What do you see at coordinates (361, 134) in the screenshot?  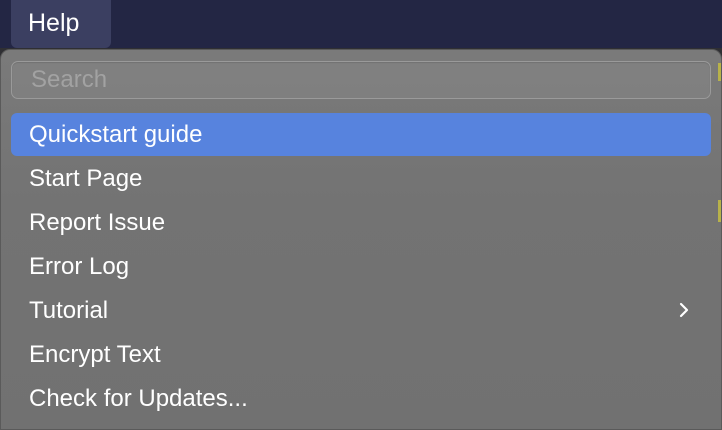 I see `menu-item-quickstart-guide: Quickstart guide` at bounding box center [361, 134].